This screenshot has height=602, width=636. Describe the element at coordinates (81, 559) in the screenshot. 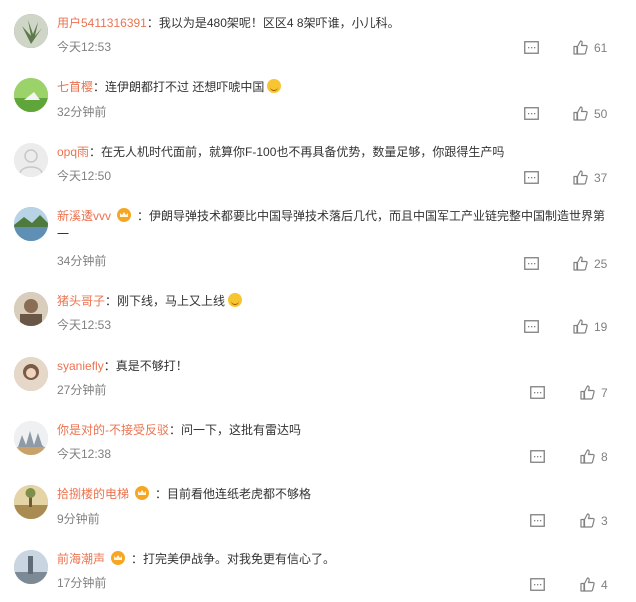

I see `username-link: 前海潮声` at that location.